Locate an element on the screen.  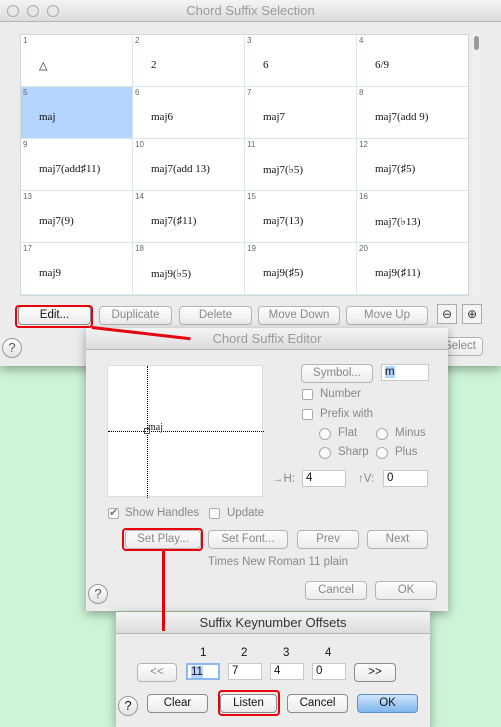
move-up-button: Move Up is located at coordinates (387, 315).